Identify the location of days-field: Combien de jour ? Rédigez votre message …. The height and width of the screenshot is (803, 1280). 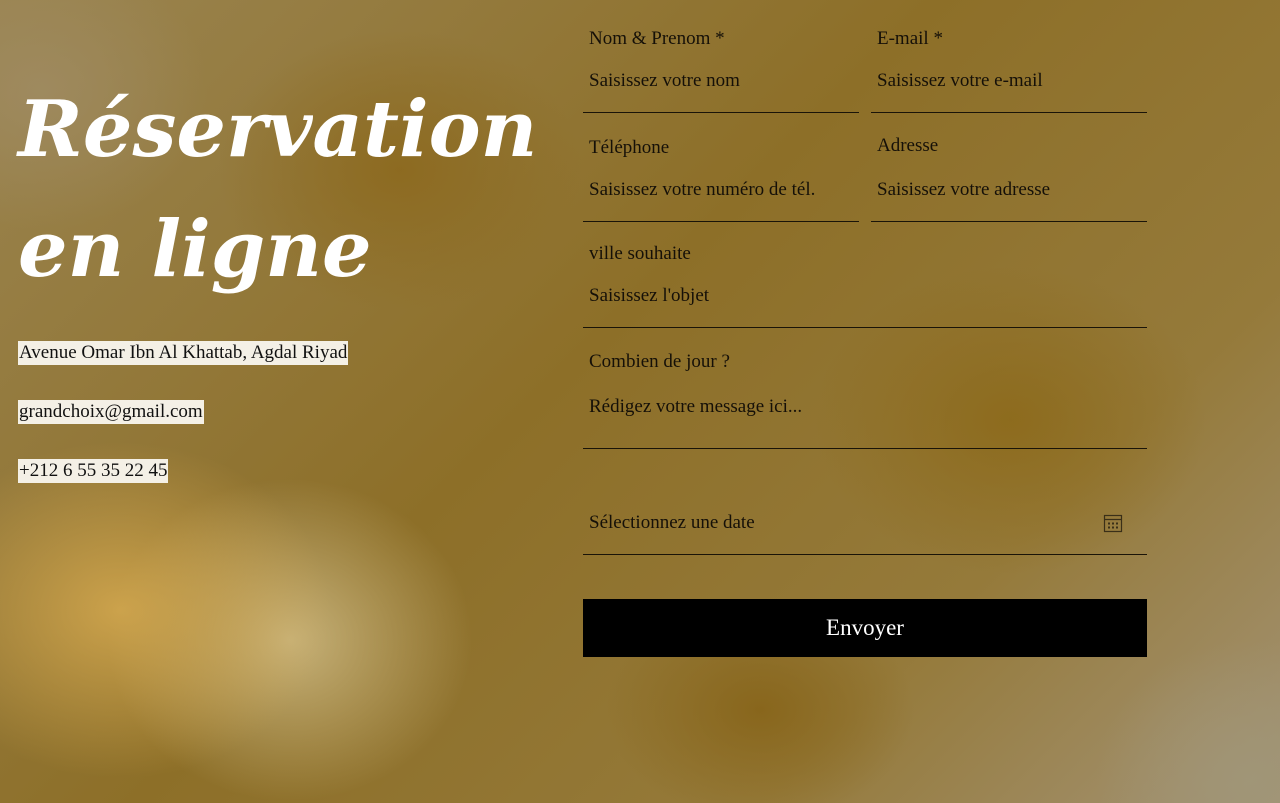
(865, 400).